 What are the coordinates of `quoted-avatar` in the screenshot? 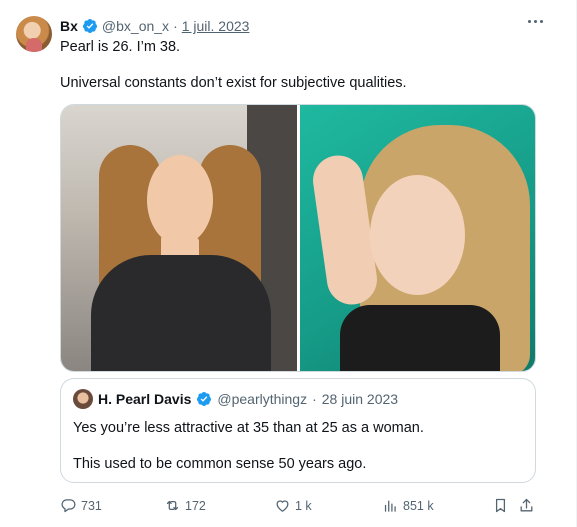 It's located at (83, 399).